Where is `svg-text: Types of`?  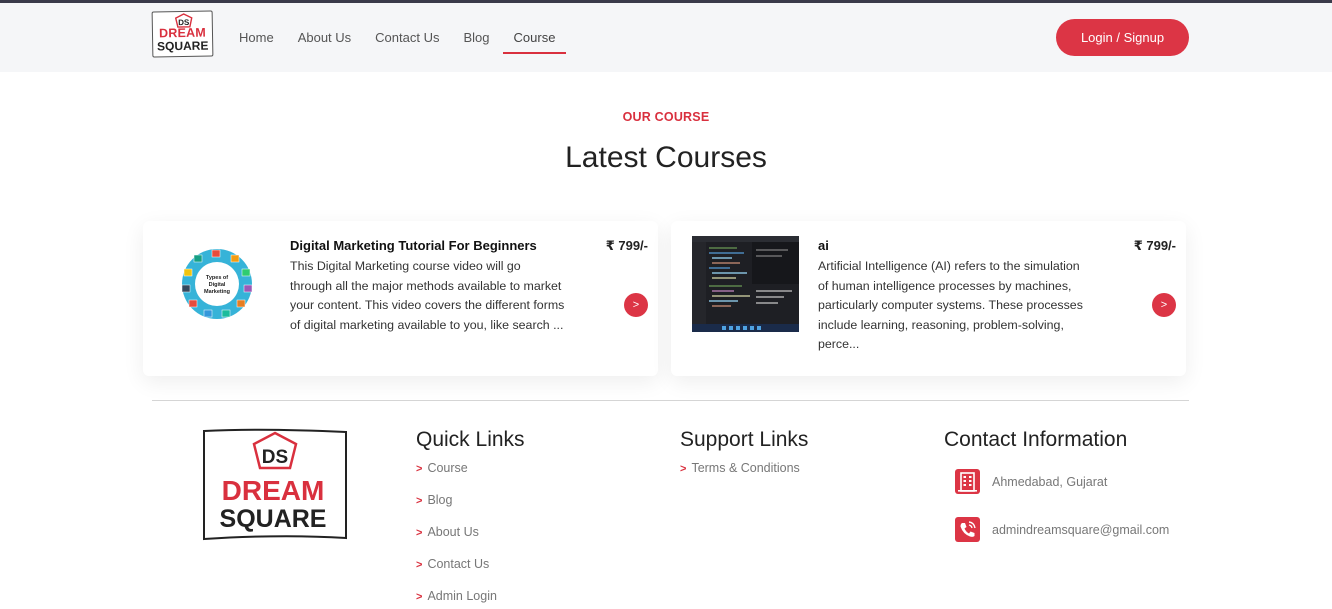
svg-text: Types of is located at coordinates (217, 278).